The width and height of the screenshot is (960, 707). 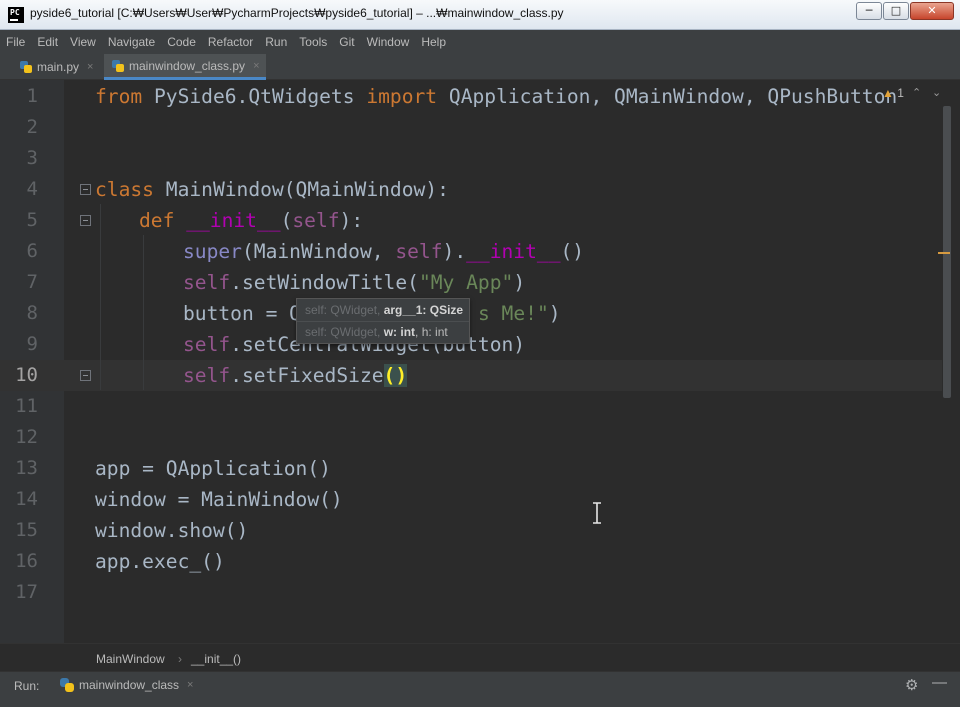 What do you see at coordinates (47, 42) in the screenshot?
I see `menu-edit: Edit` at bounding box center [47, 42].